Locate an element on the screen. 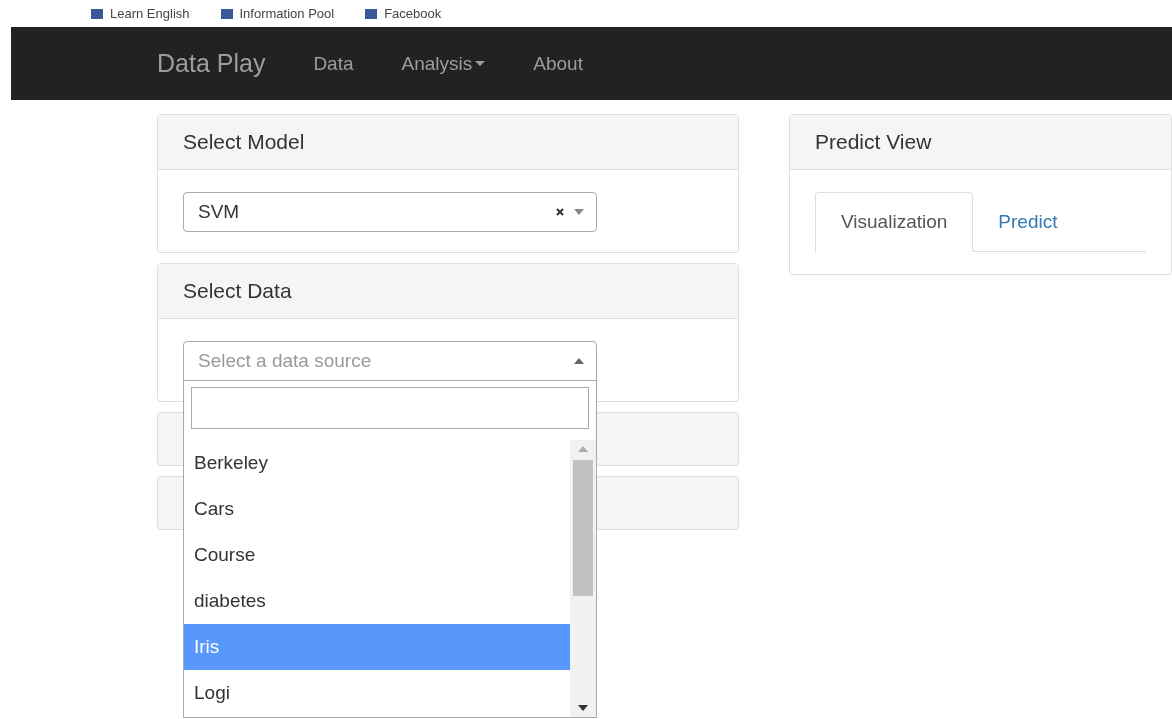 The height and width of the screenshot is (719, 1172). option-item: Course is located at coordinates (377, 555).